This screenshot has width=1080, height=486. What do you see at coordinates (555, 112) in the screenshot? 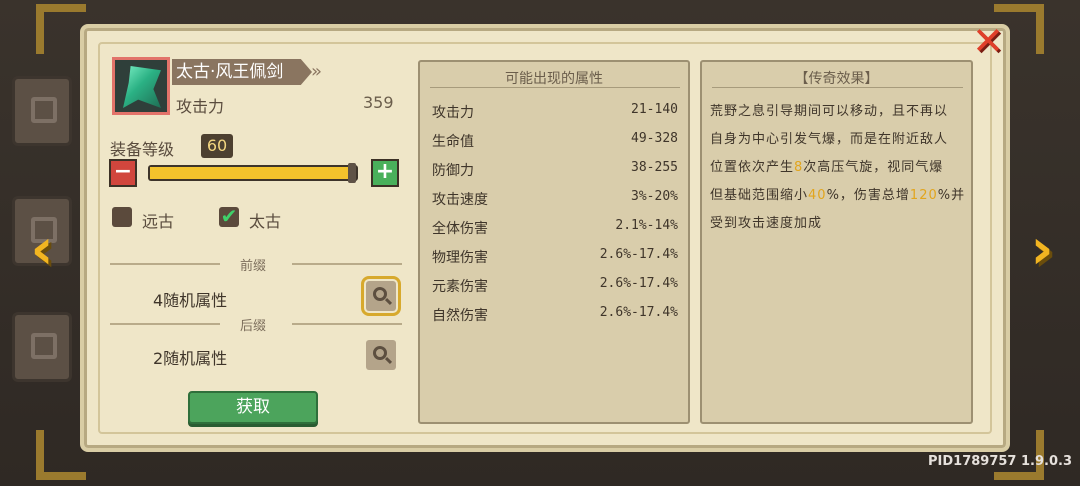
I see `attribute-row: 攻击力 21-140` at bounding box center [555, 112].